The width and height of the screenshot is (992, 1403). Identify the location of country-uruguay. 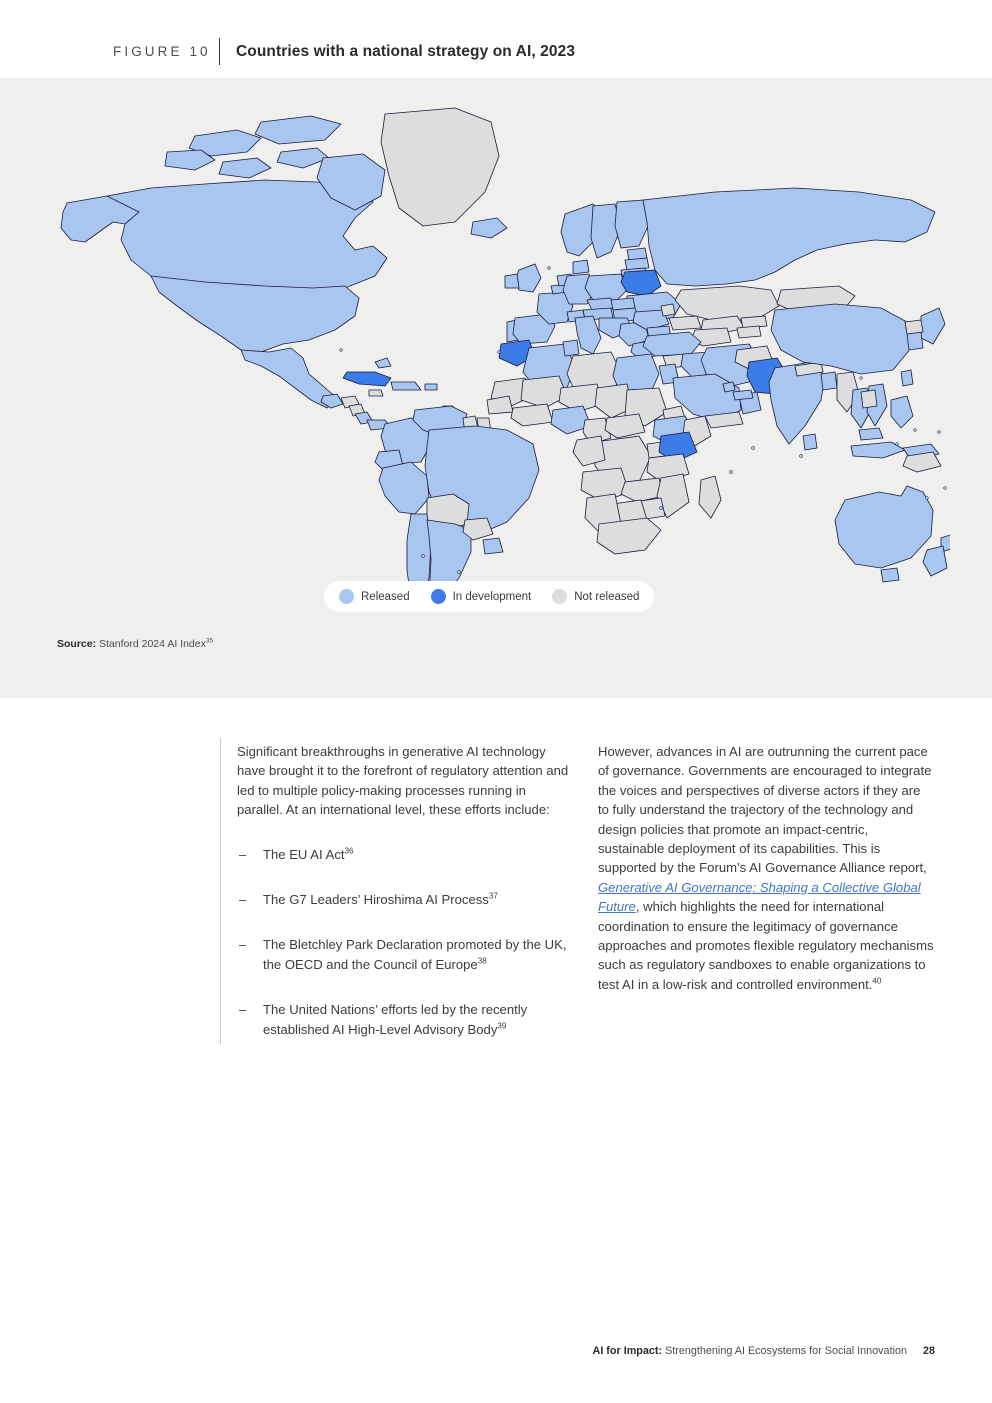
(493, 546).